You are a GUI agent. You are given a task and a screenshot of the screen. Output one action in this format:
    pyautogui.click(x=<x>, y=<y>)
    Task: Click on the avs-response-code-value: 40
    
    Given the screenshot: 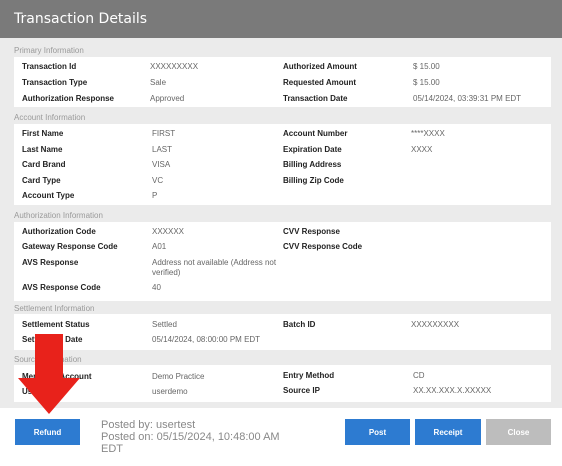 What is the action you would take?
    pyautogui.click(x=156, y=287)
    